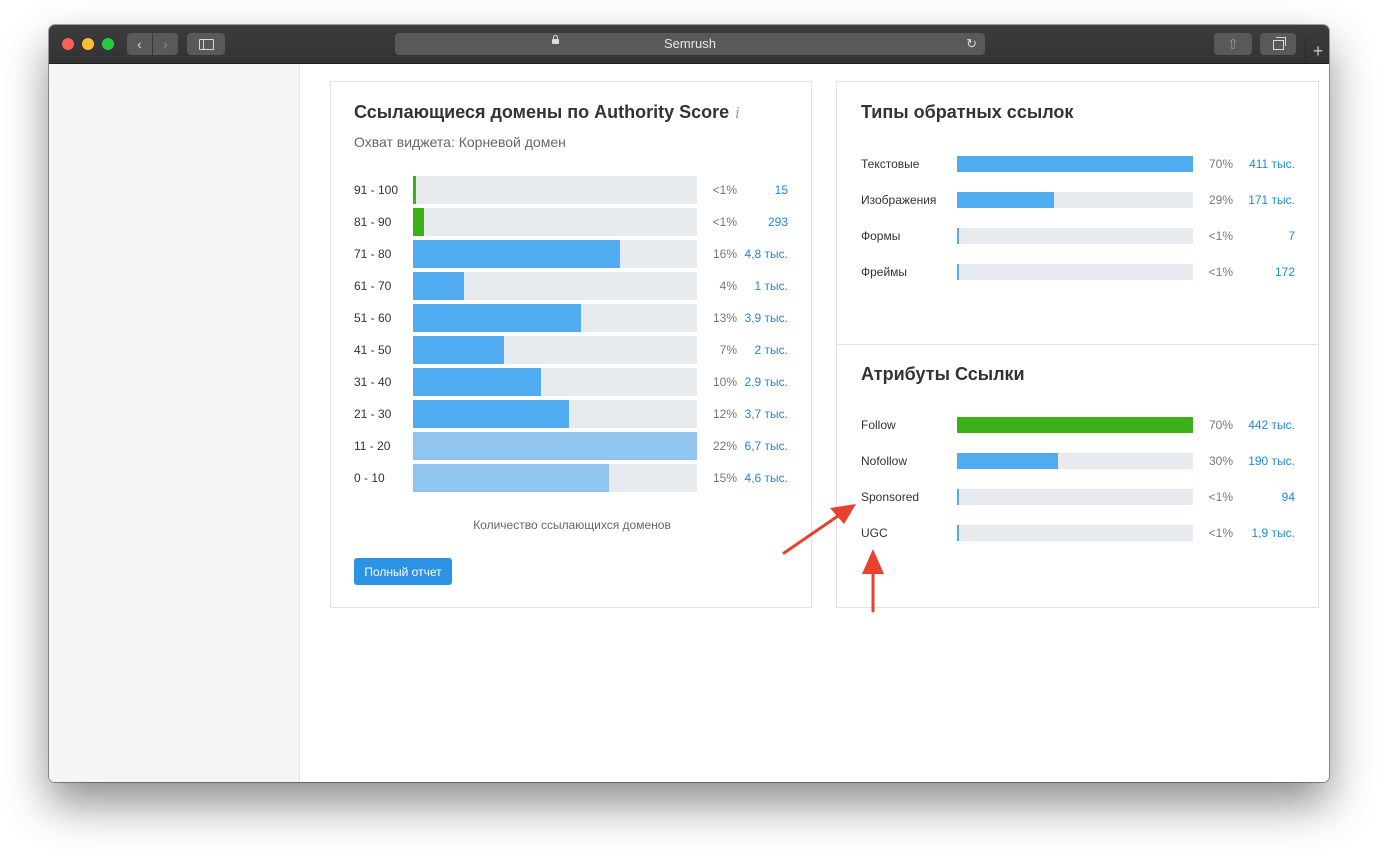  What do you see at coordinates (811, 534) in the screenshot?
I see `annotation-arrow-line` at bounding box center [811, 534].